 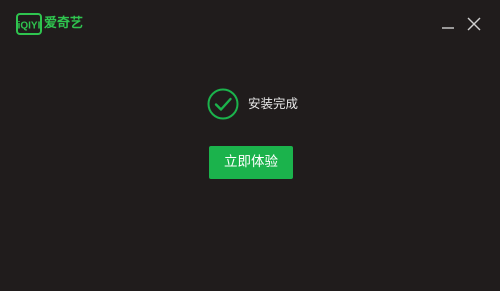 What do you see at coordinates (448, 24) in the screenshot?
I see `minimize-button` at bounding box center [448, 24].